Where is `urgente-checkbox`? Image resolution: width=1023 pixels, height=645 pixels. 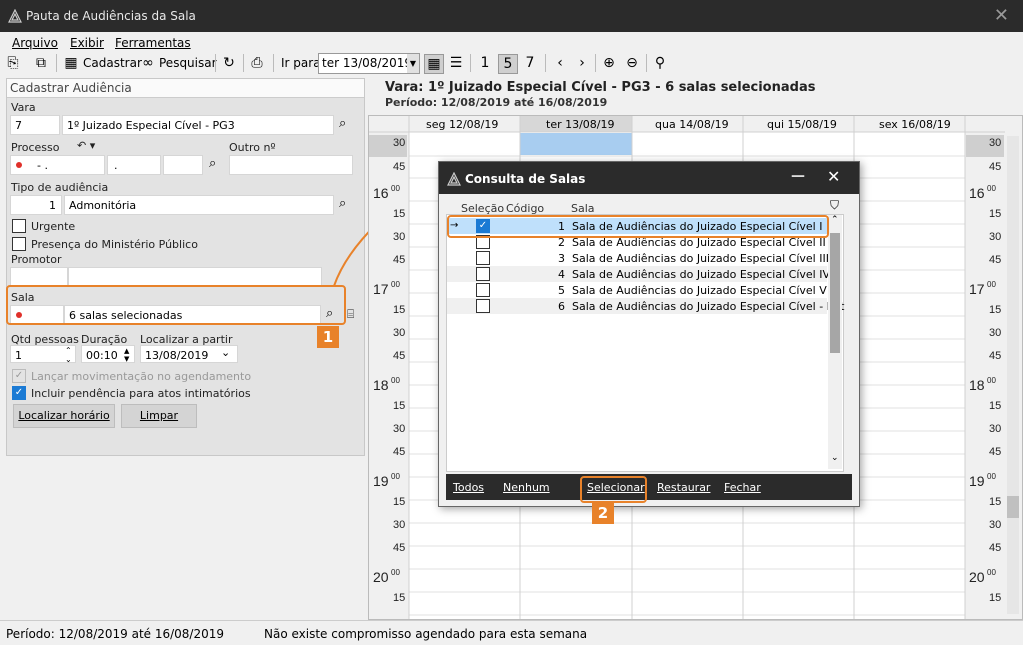 urgente-checkbox is located at coordinates (19, 226).